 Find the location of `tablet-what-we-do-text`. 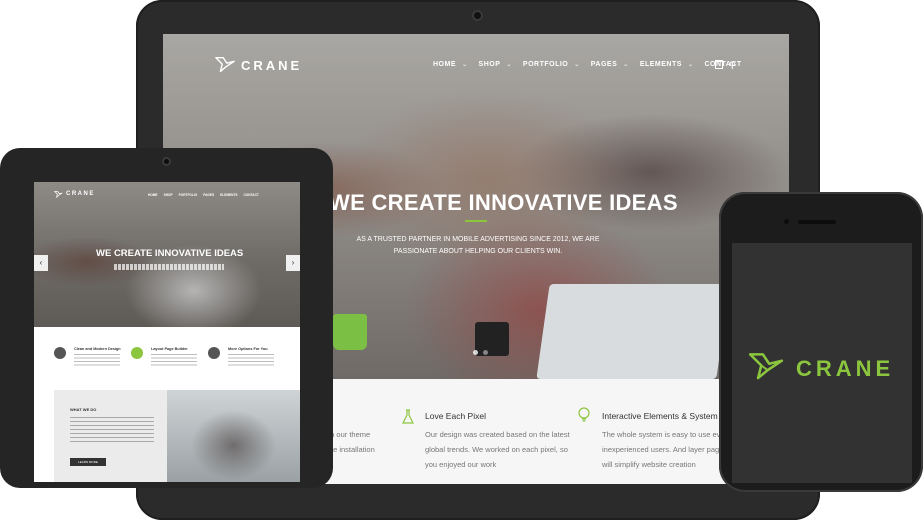

tablet-what-we-do-text is located at coordinates (112, 431).